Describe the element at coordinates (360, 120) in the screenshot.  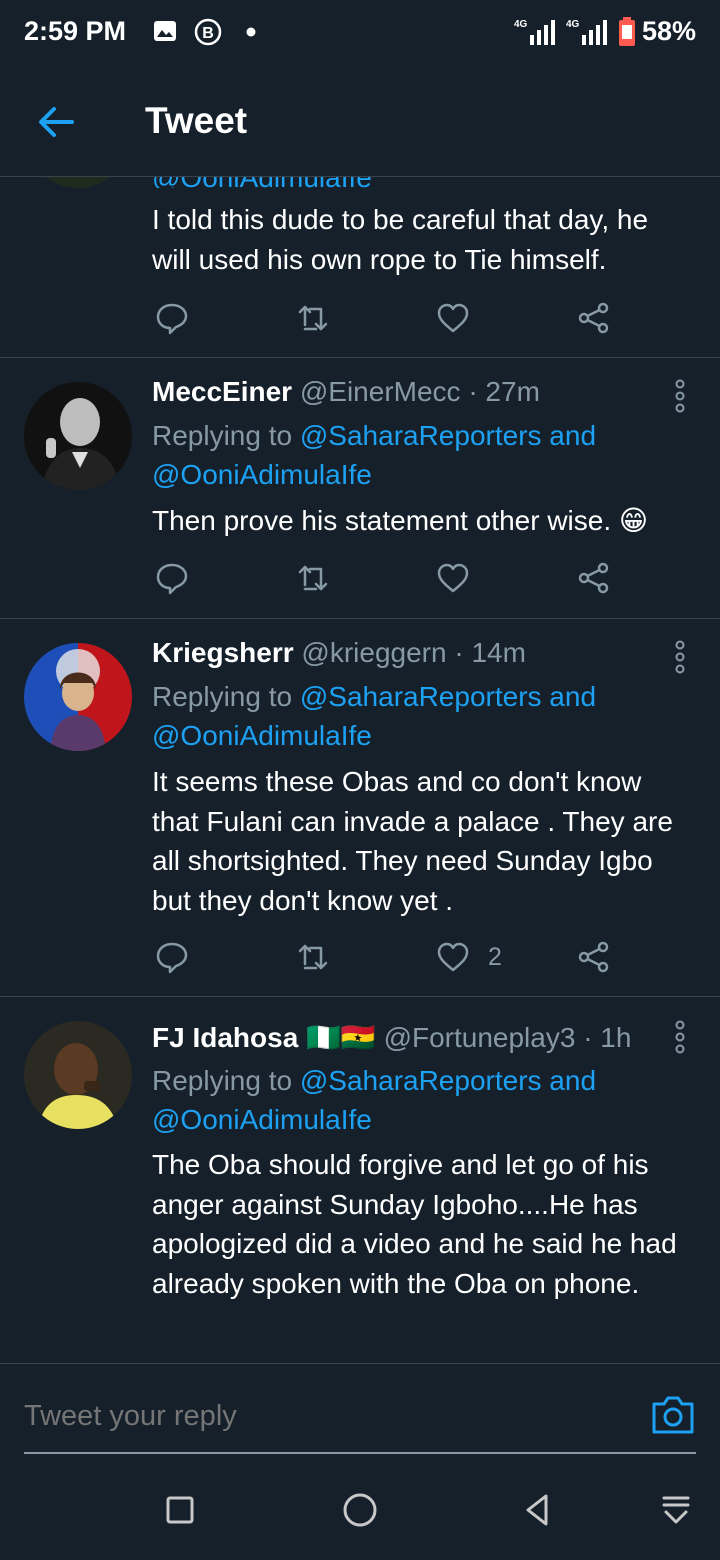
I see `header: Tweet` at that location.